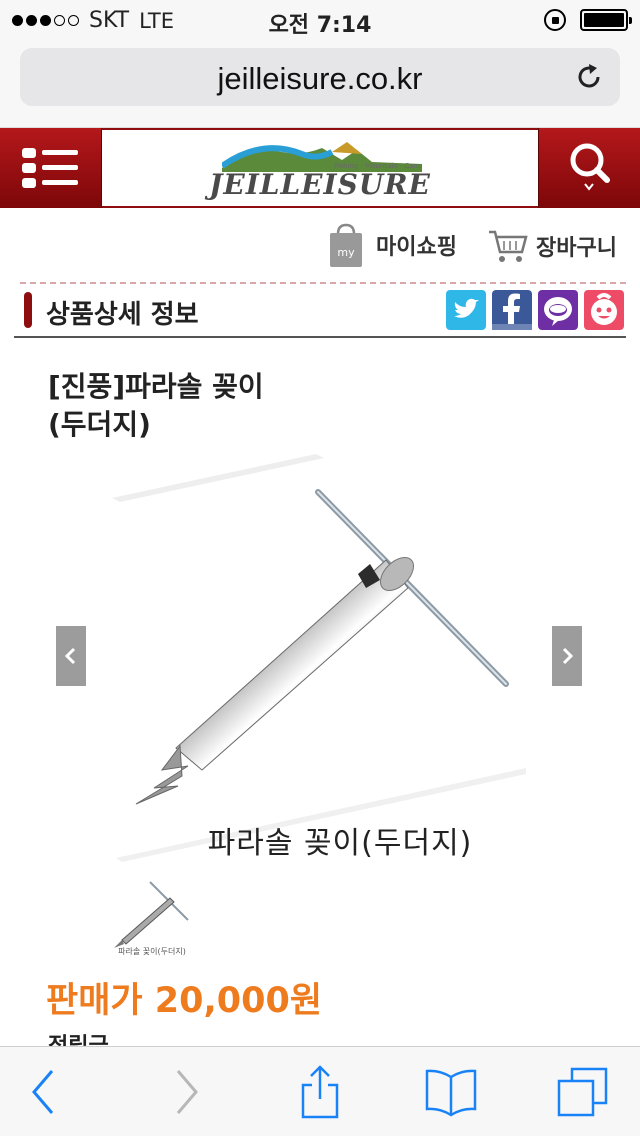  I want to click on divider, so click(323, 283).